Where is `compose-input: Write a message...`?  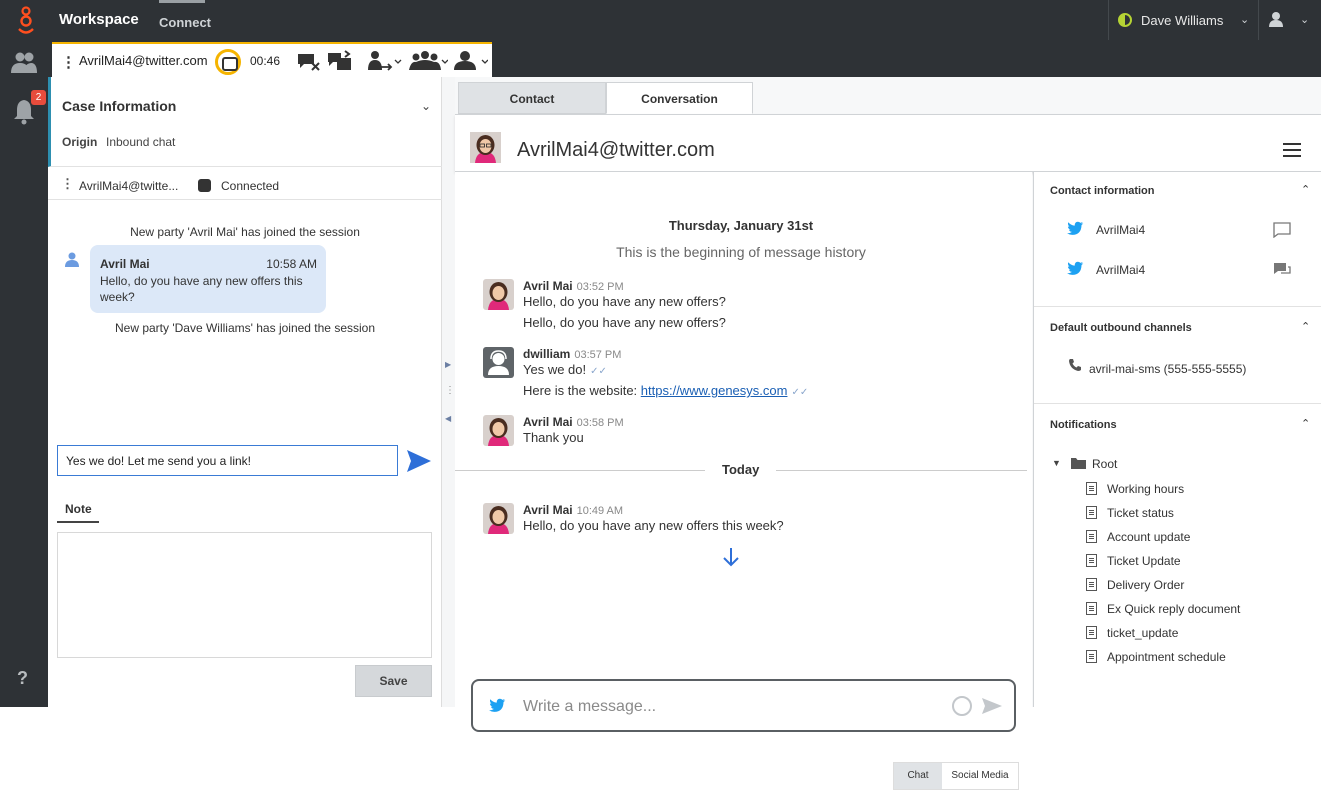
compose-input: Write a message... is located at coordinates (589, 707).